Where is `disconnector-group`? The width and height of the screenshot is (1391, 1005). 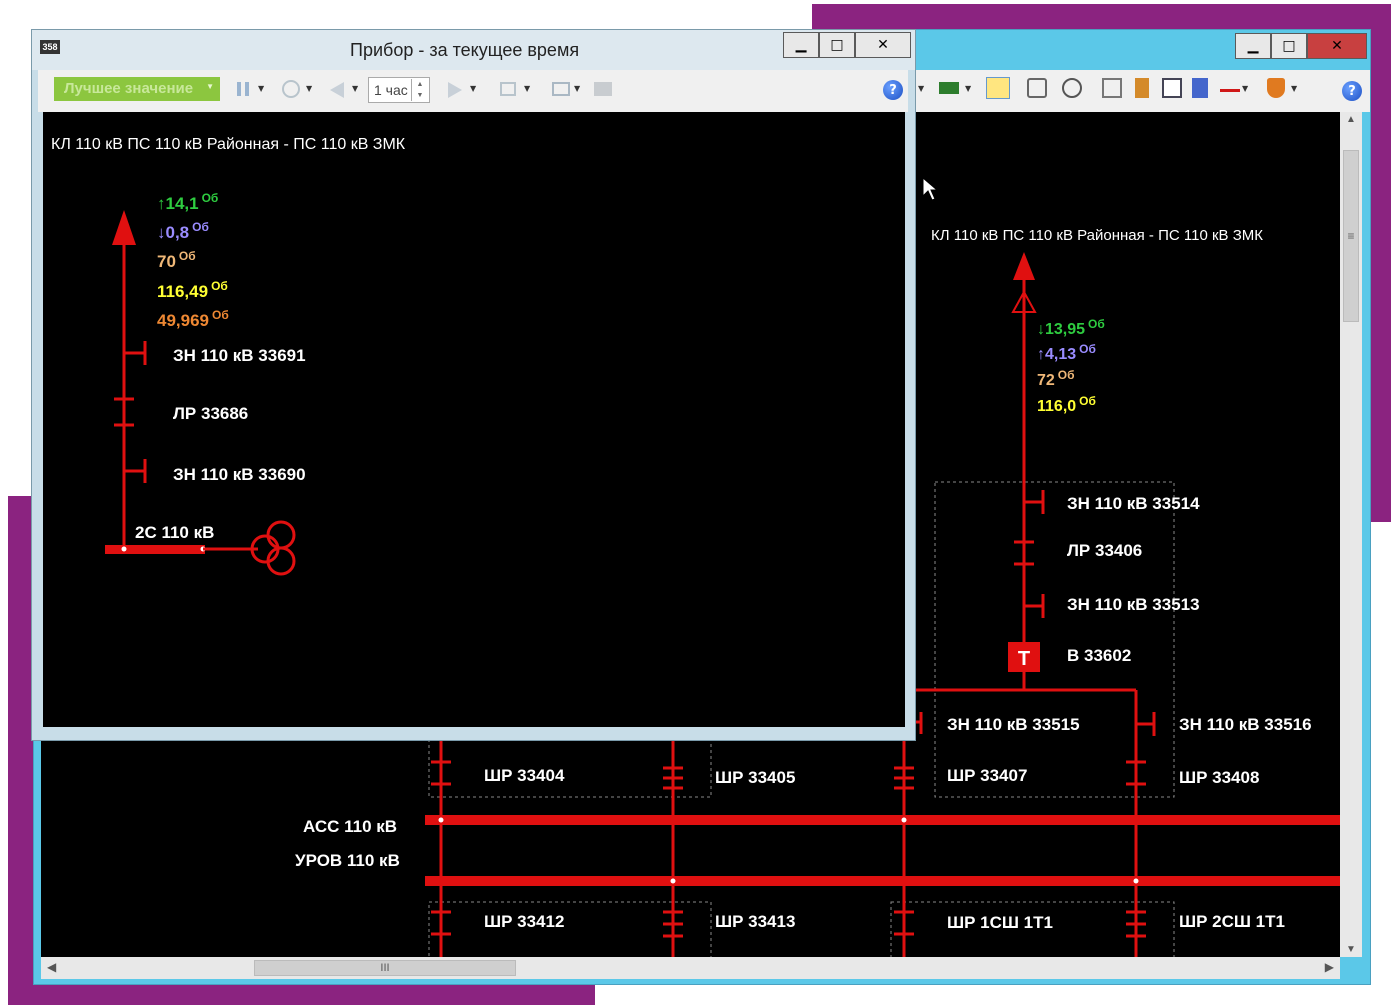 disconnector-group is located at coordinates (788, 849).